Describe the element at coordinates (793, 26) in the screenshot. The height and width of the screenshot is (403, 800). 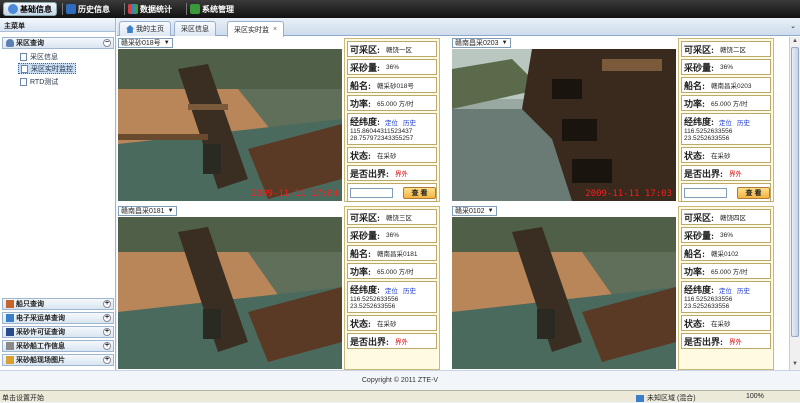
I see `chevron-down-icon: ⌄` at that location.